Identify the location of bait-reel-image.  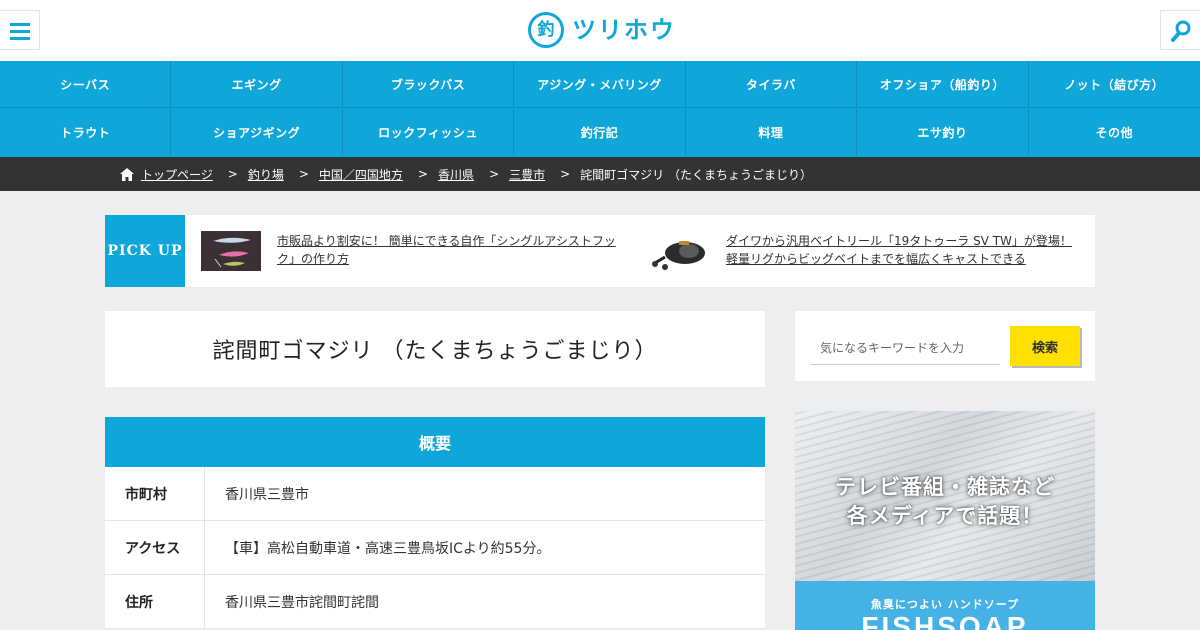
(681, 251).